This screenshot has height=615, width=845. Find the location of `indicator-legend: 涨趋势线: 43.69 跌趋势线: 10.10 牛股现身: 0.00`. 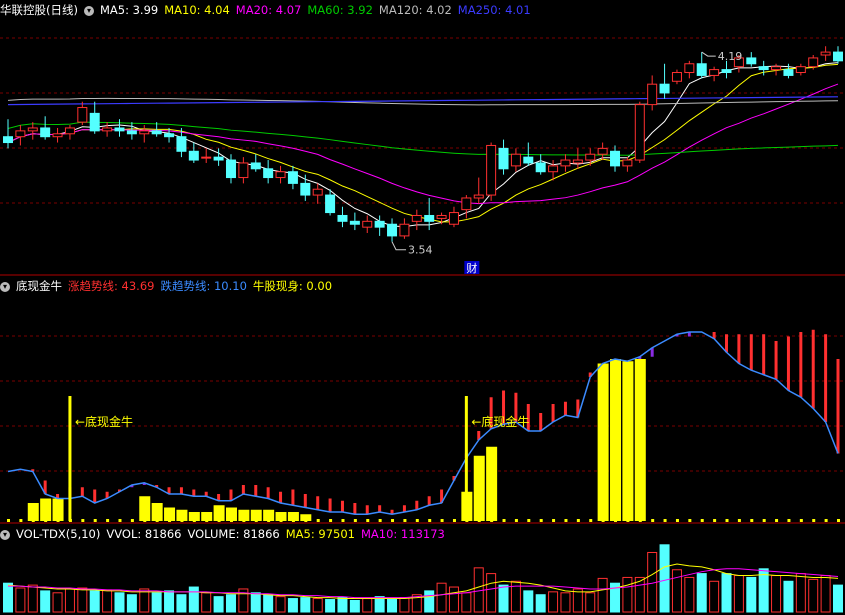

indicator-legend: 涨趋势线: 43.69 跌趋势线: 10.10 牛股现身: 0.00 is located at coordinates (203, 286).